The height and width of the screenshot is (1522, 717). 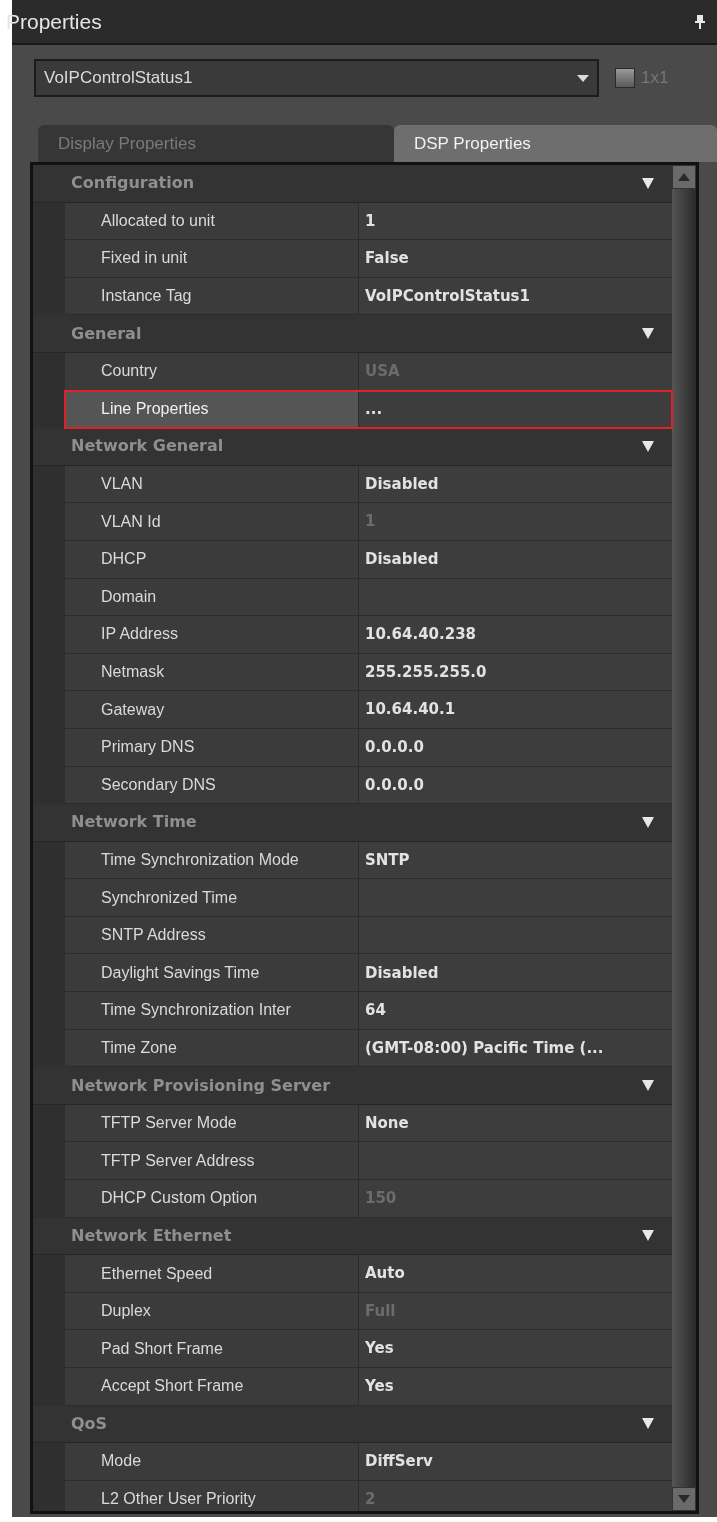 I want to click on category-header: Network Ethernet, so click(x=352, y=1236).